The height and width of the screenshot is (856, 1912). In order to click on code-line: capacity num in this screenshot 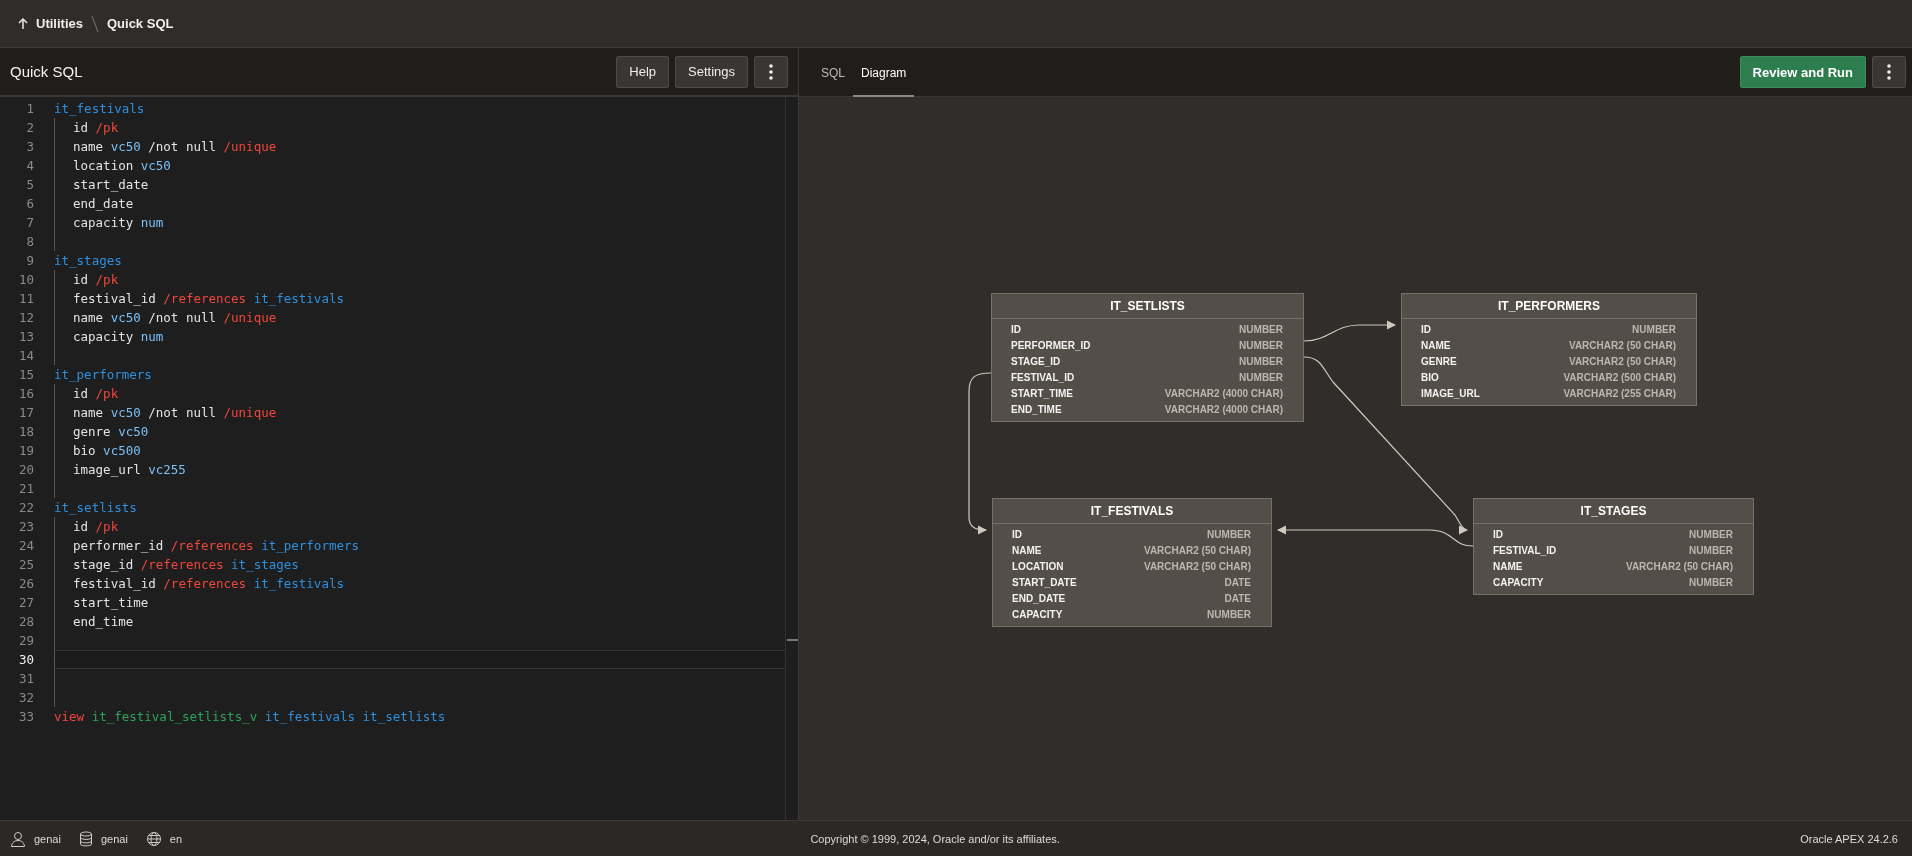, I will do `click(118, 336)`.